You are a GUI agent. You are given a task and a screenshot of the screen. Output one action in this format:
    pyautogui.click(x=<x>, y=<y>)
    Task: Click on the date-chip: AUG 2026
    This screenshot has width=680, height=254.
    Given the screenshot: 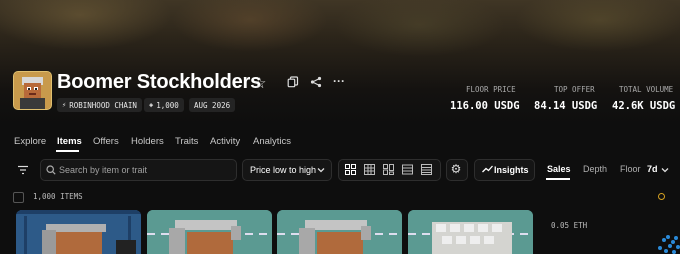 What is the action you would take?
    pyautogui.click(x=212, y=105)
    